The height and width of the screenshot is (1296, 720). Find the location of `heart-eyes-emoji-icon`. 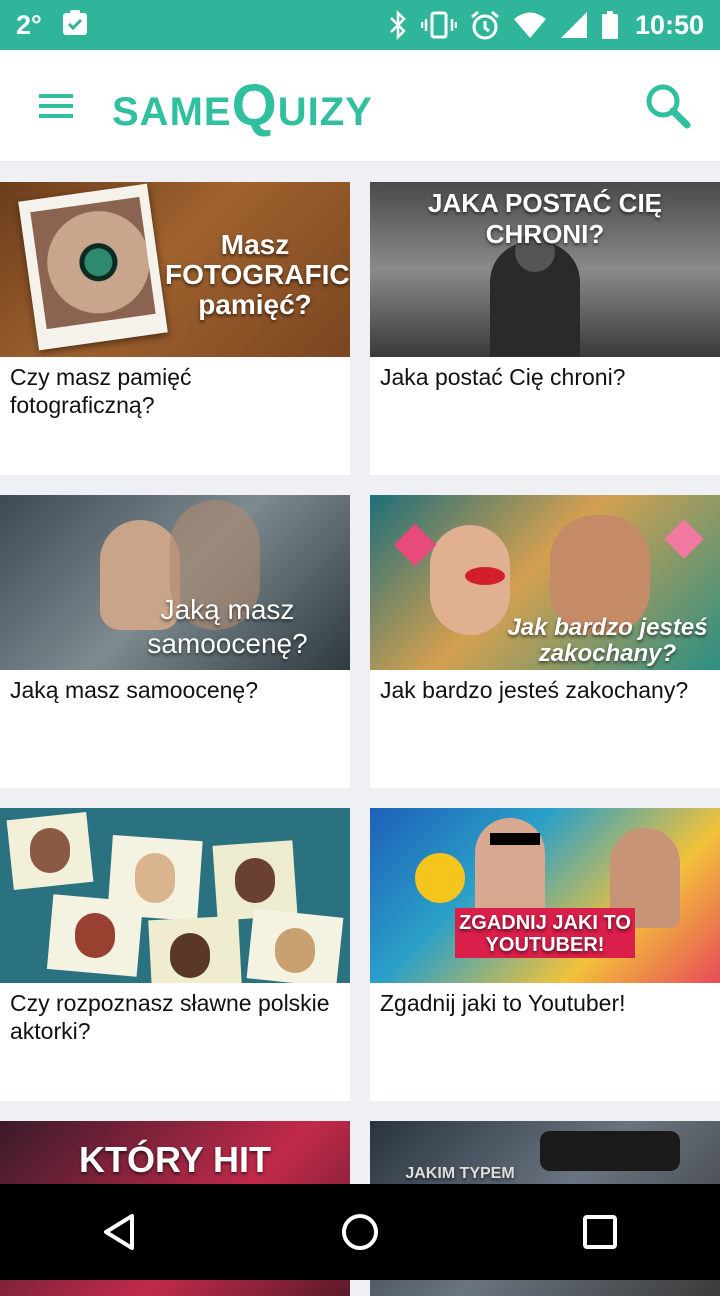

heart-eyes-emoji-icon is located at coordinates (440, 878).